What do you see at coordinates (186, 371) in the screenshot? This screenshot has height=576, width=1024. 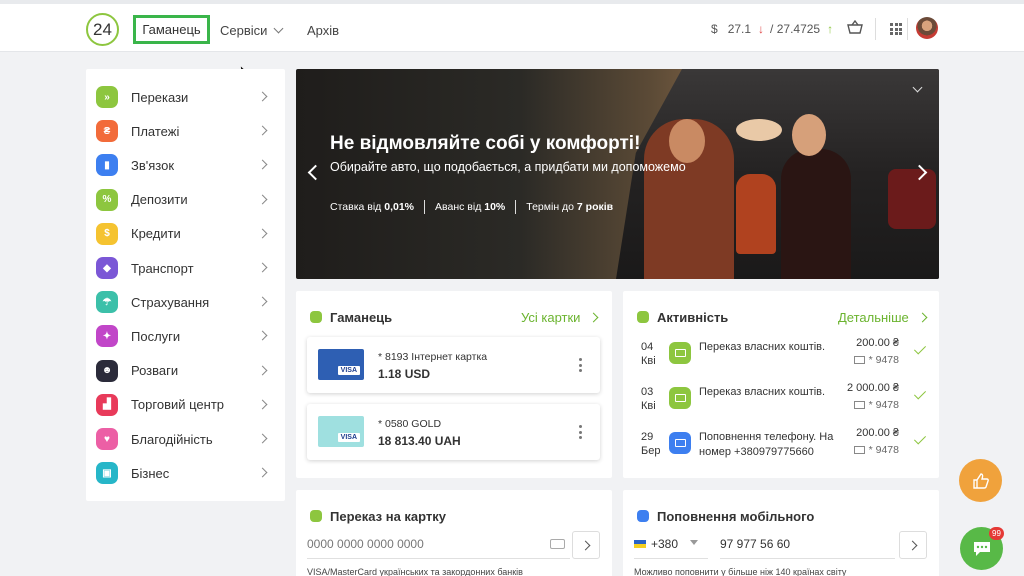 I see `sidebar-item: ☻ Розваги` at bounding box center [186, 371].